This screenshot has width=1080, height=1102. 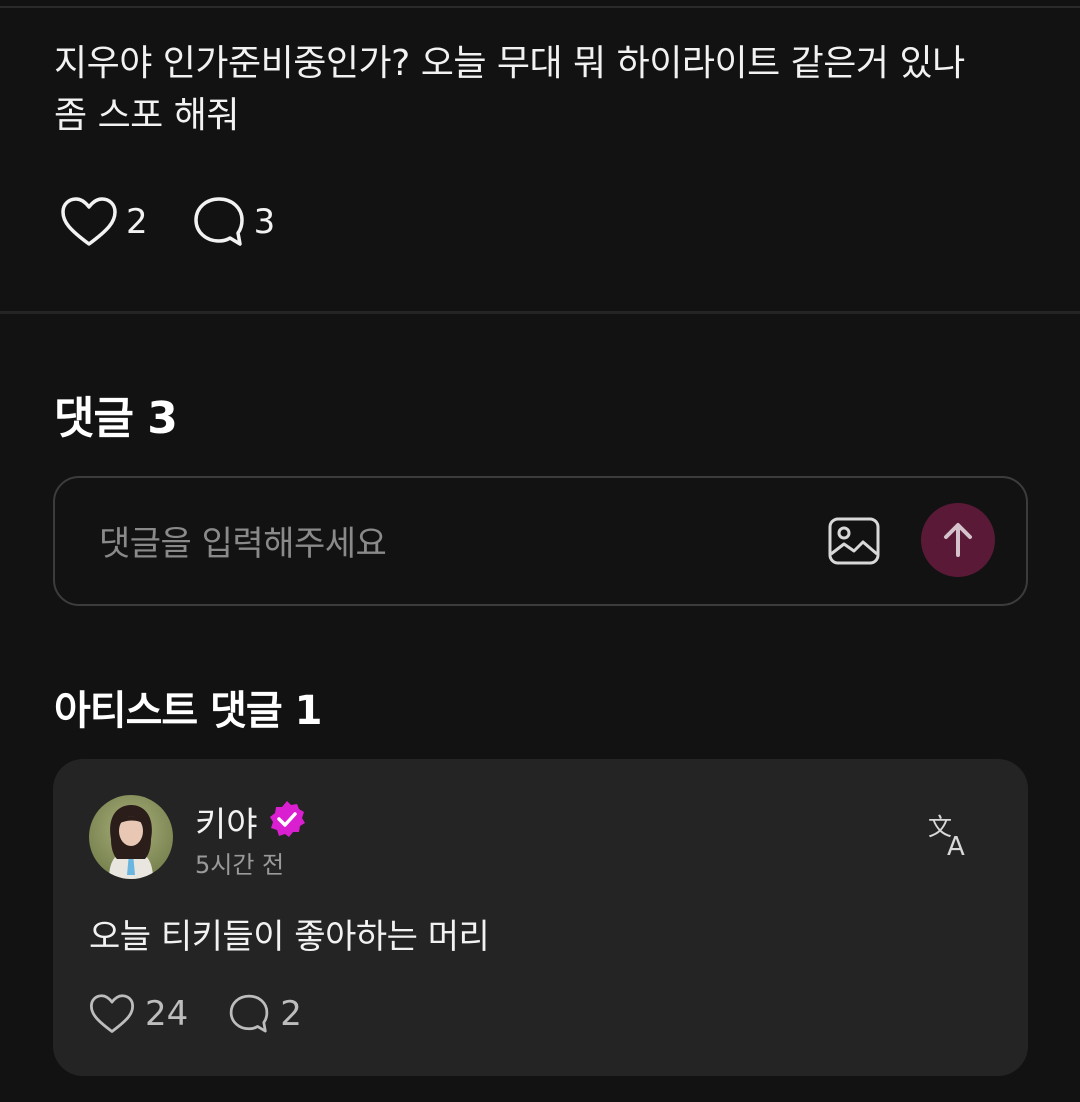 What do you see at coordinates (167, 222) in the screenshot?
I see `post-actions: 2 3` at bounding box center [167, 222].